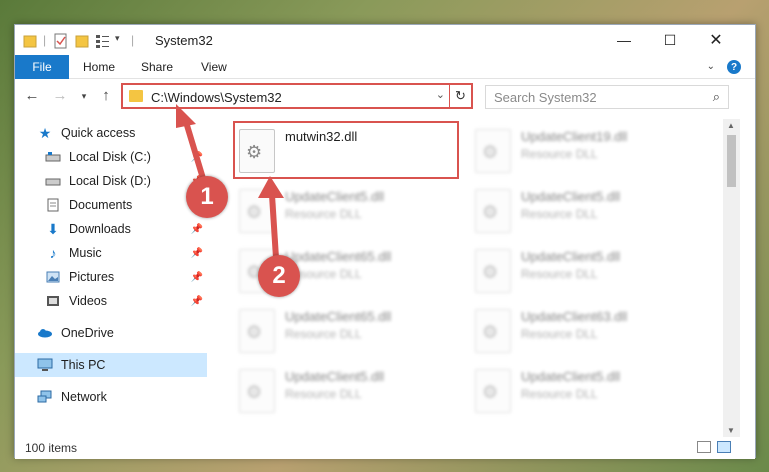  Describe the element at coordinates (279, 276) in the screenshot. I see `step-2-badge: 2` at that location.